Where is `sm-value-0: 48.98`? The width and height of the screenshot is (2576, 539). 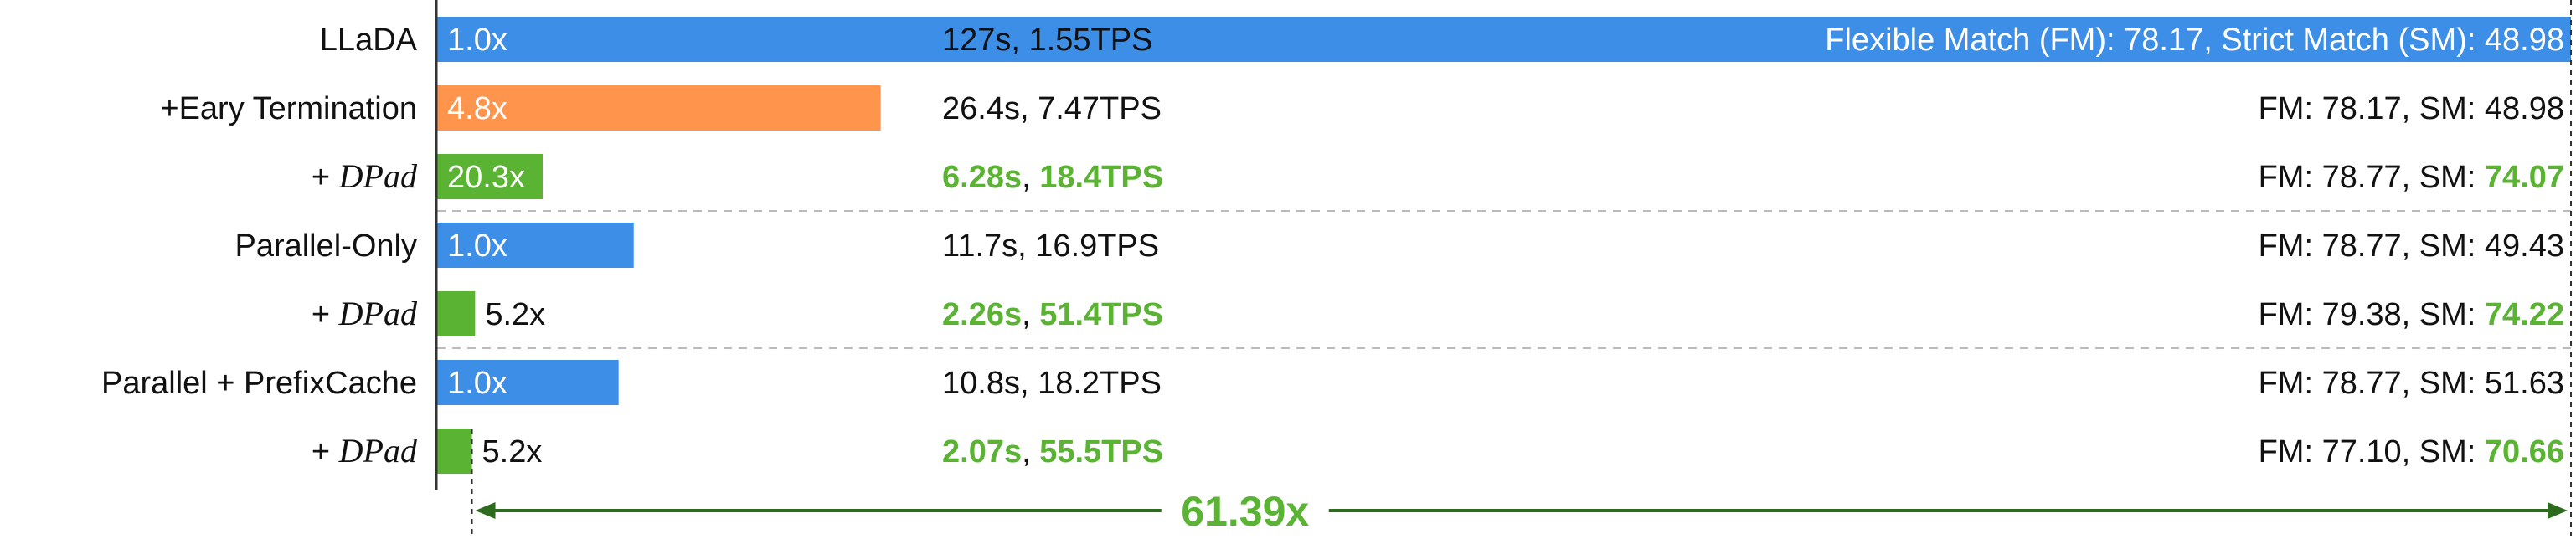
sm-value-0: 48.98 is located at coordinates (2524, 40).